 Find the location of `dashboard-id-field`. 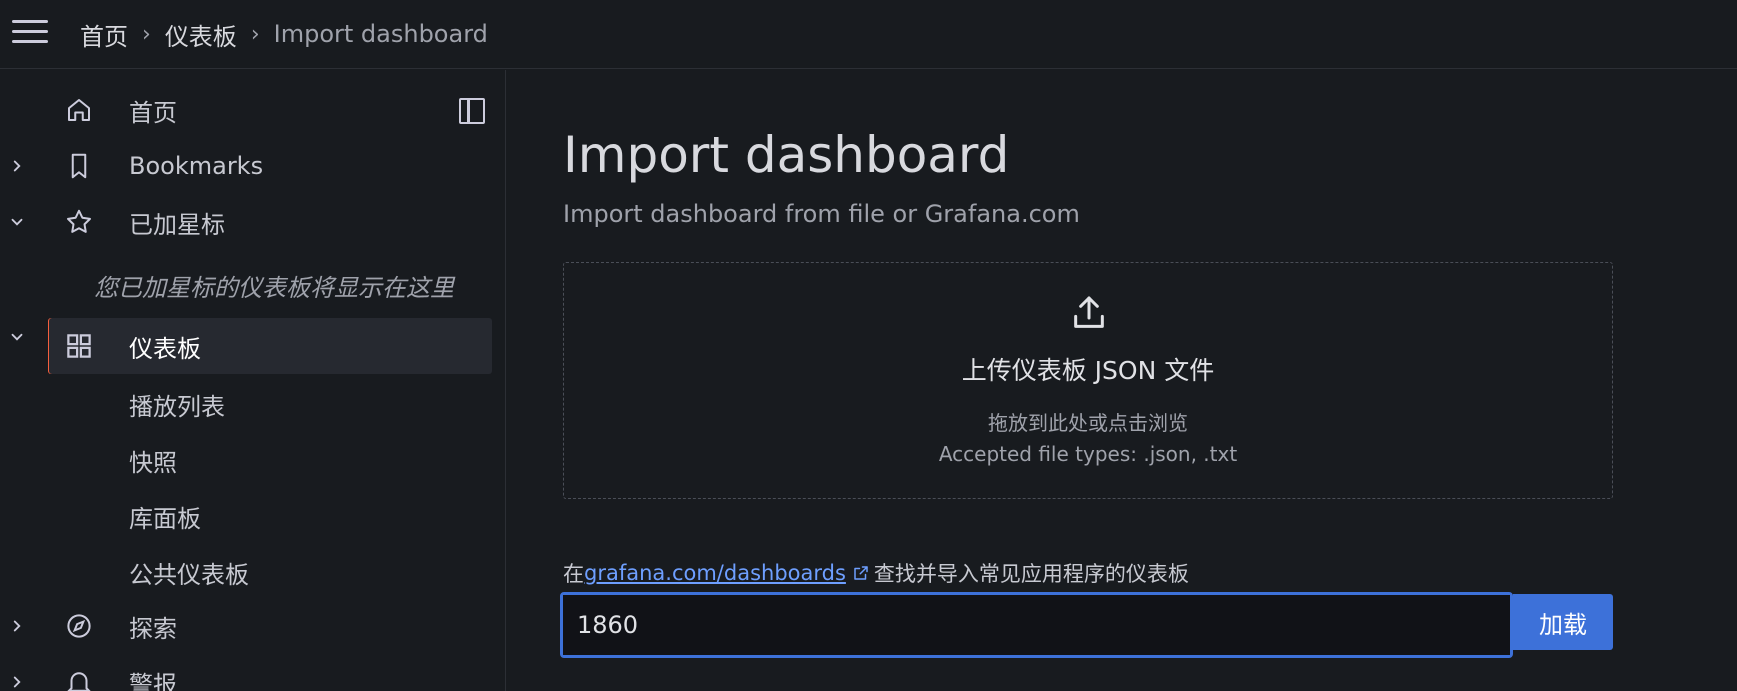

dashboard-id-field is located at coordinates (1036, 625).